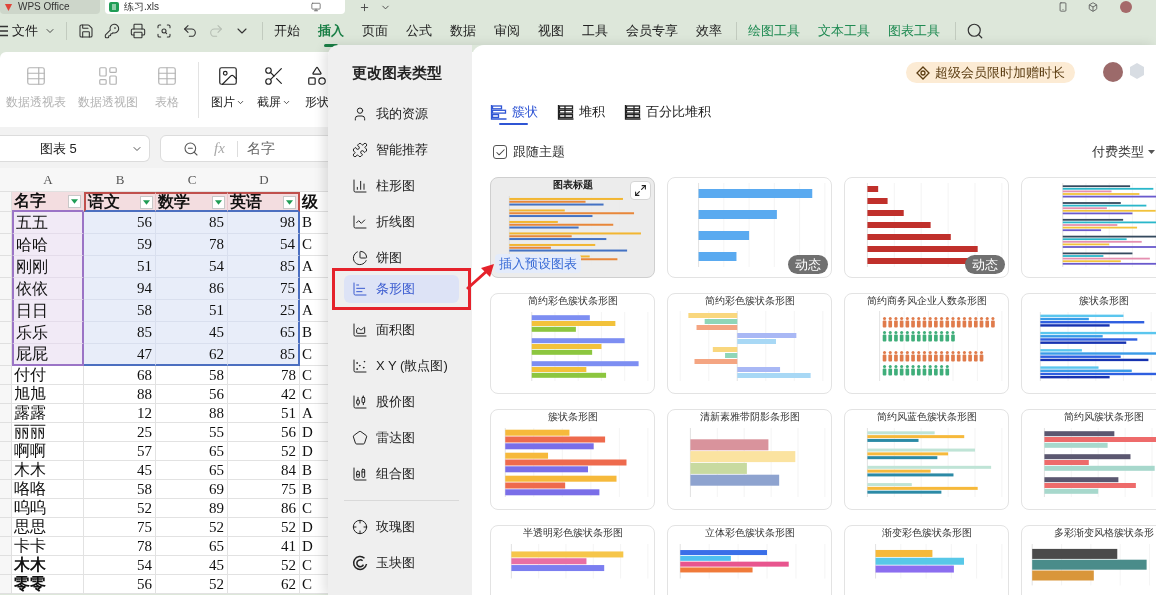 Image resolution: width=1156 pixels, height=595 pixels. What do you see at coordinates (192, 179) in the screenshot?
I see `column-letter: C` at bounding box center [192, 179].